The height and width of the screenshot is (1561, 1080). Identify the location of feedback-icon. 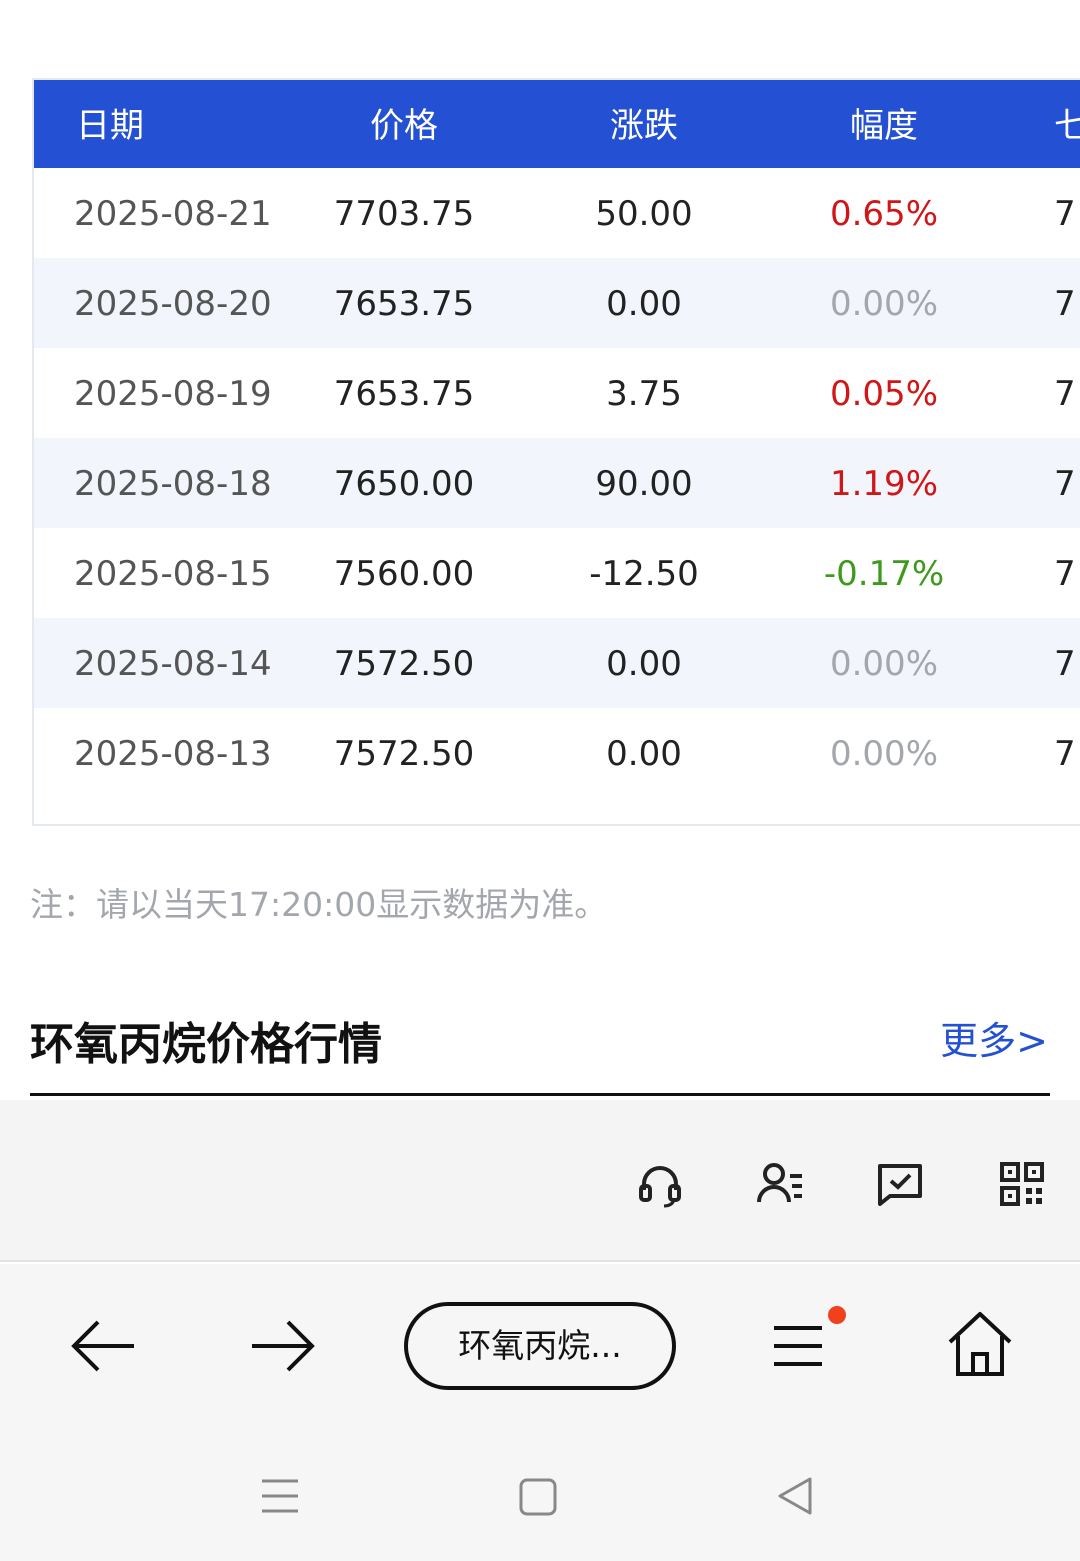
(900, 1184).